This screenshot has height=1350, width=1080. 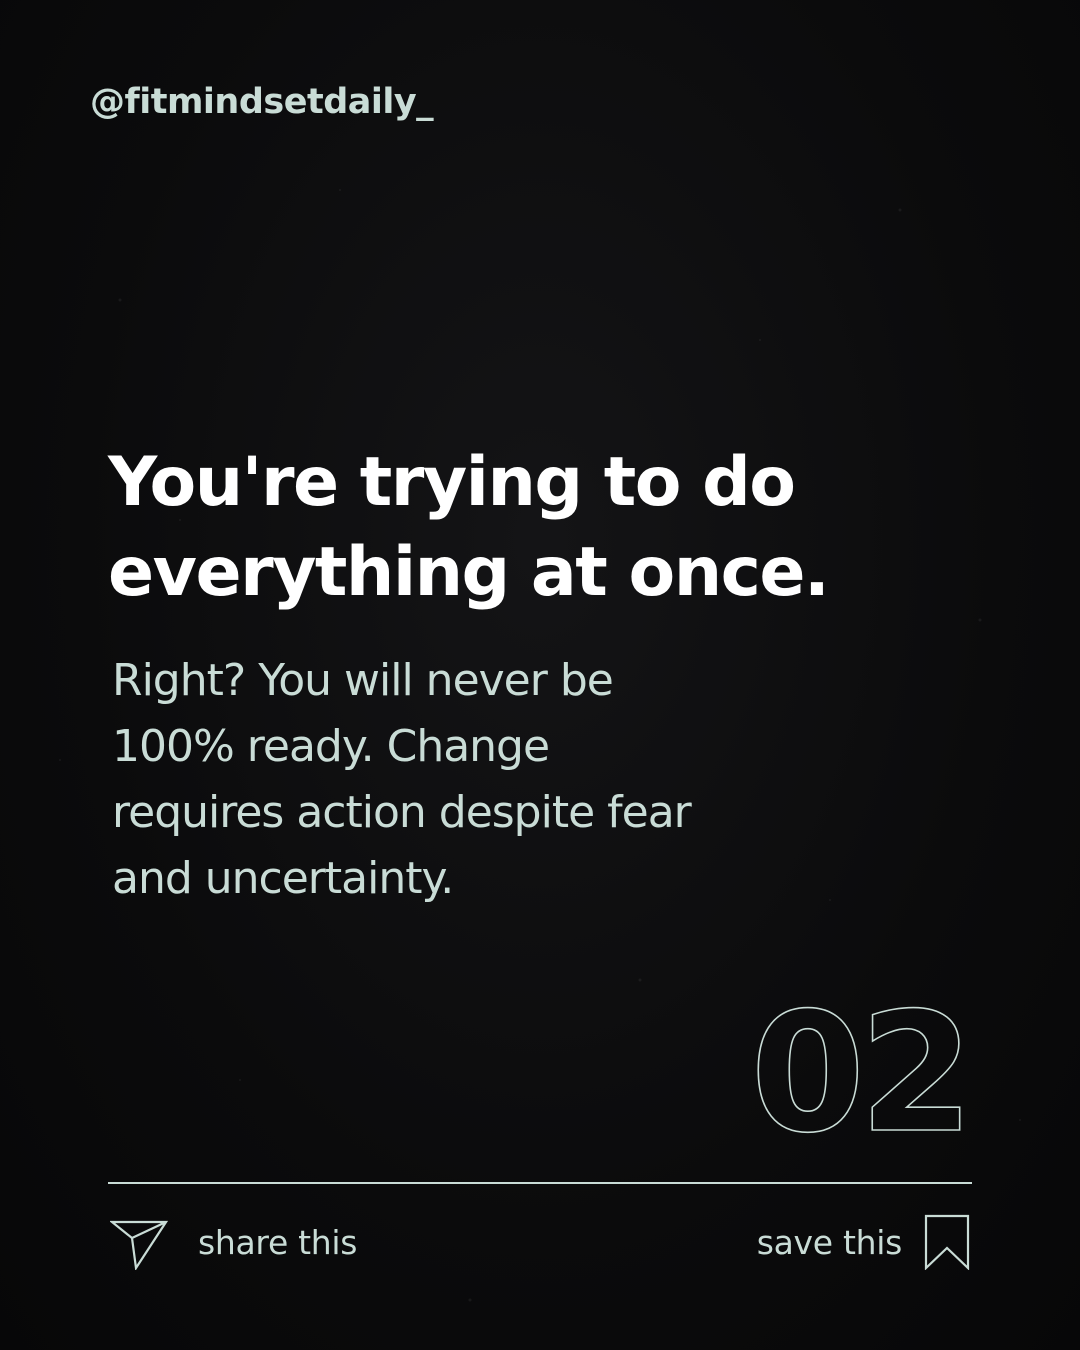 I want to click on save-button: save this, so click(x=863, y=1242).